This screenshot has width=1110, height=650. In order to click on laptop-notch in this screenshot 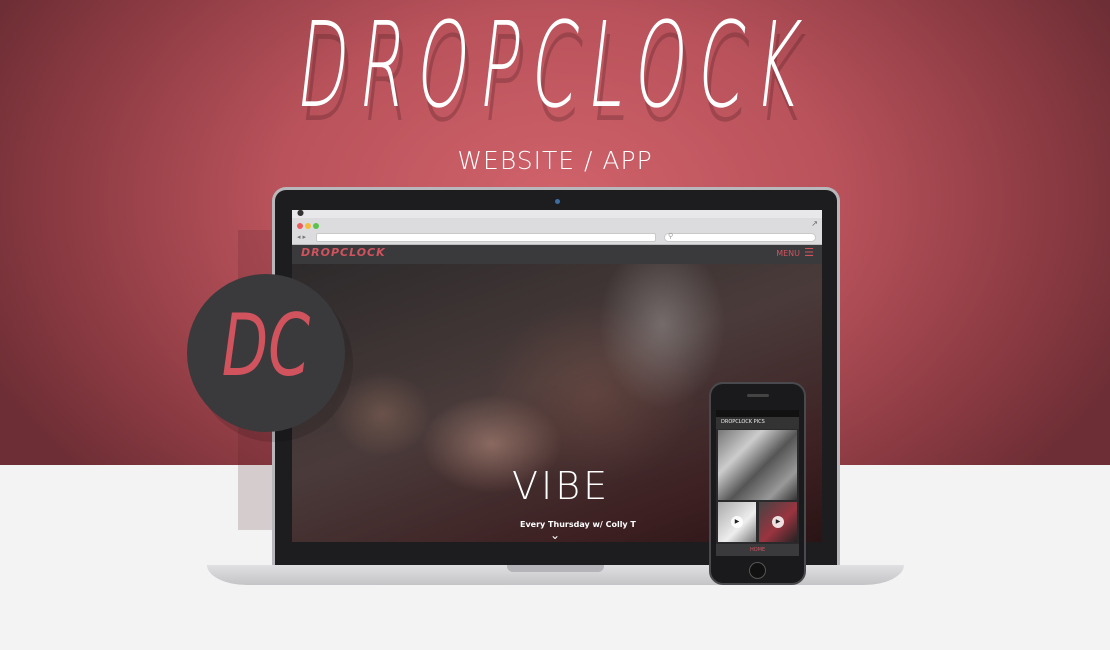, I will do `click(555, 568)`.